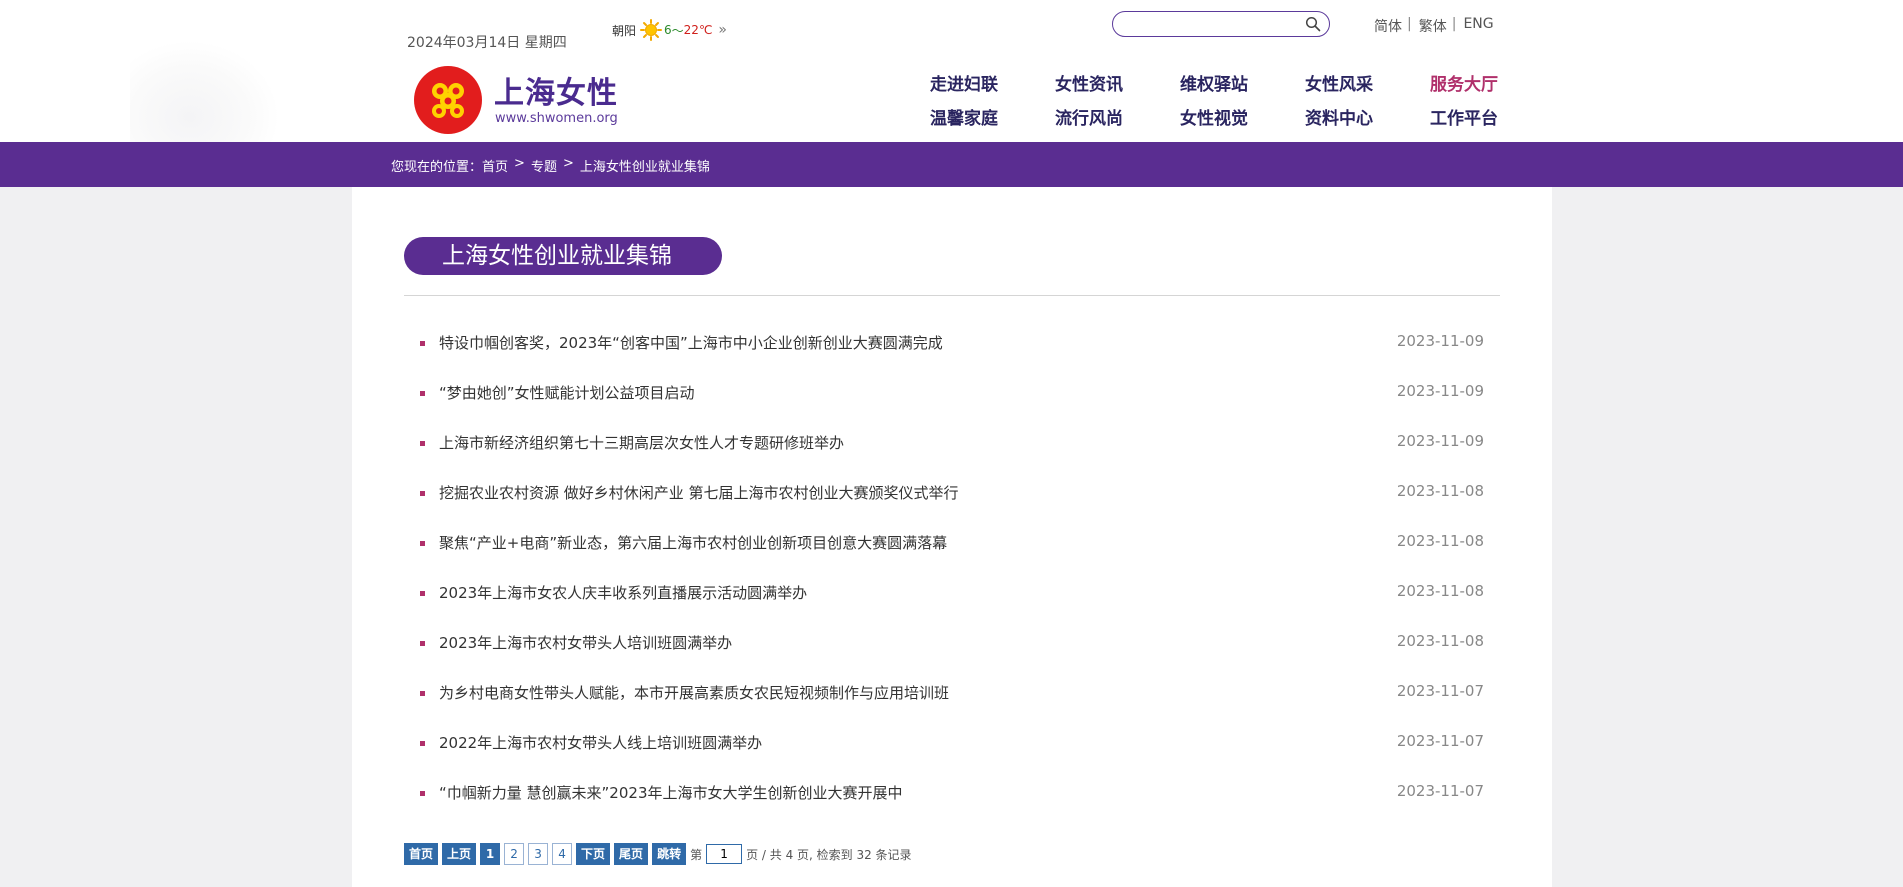  What do you see at coordinates (1089, 116) in the screenshot?
I see `nav-item-fashion: 流行风尚` at bounding box center [1089, 116].